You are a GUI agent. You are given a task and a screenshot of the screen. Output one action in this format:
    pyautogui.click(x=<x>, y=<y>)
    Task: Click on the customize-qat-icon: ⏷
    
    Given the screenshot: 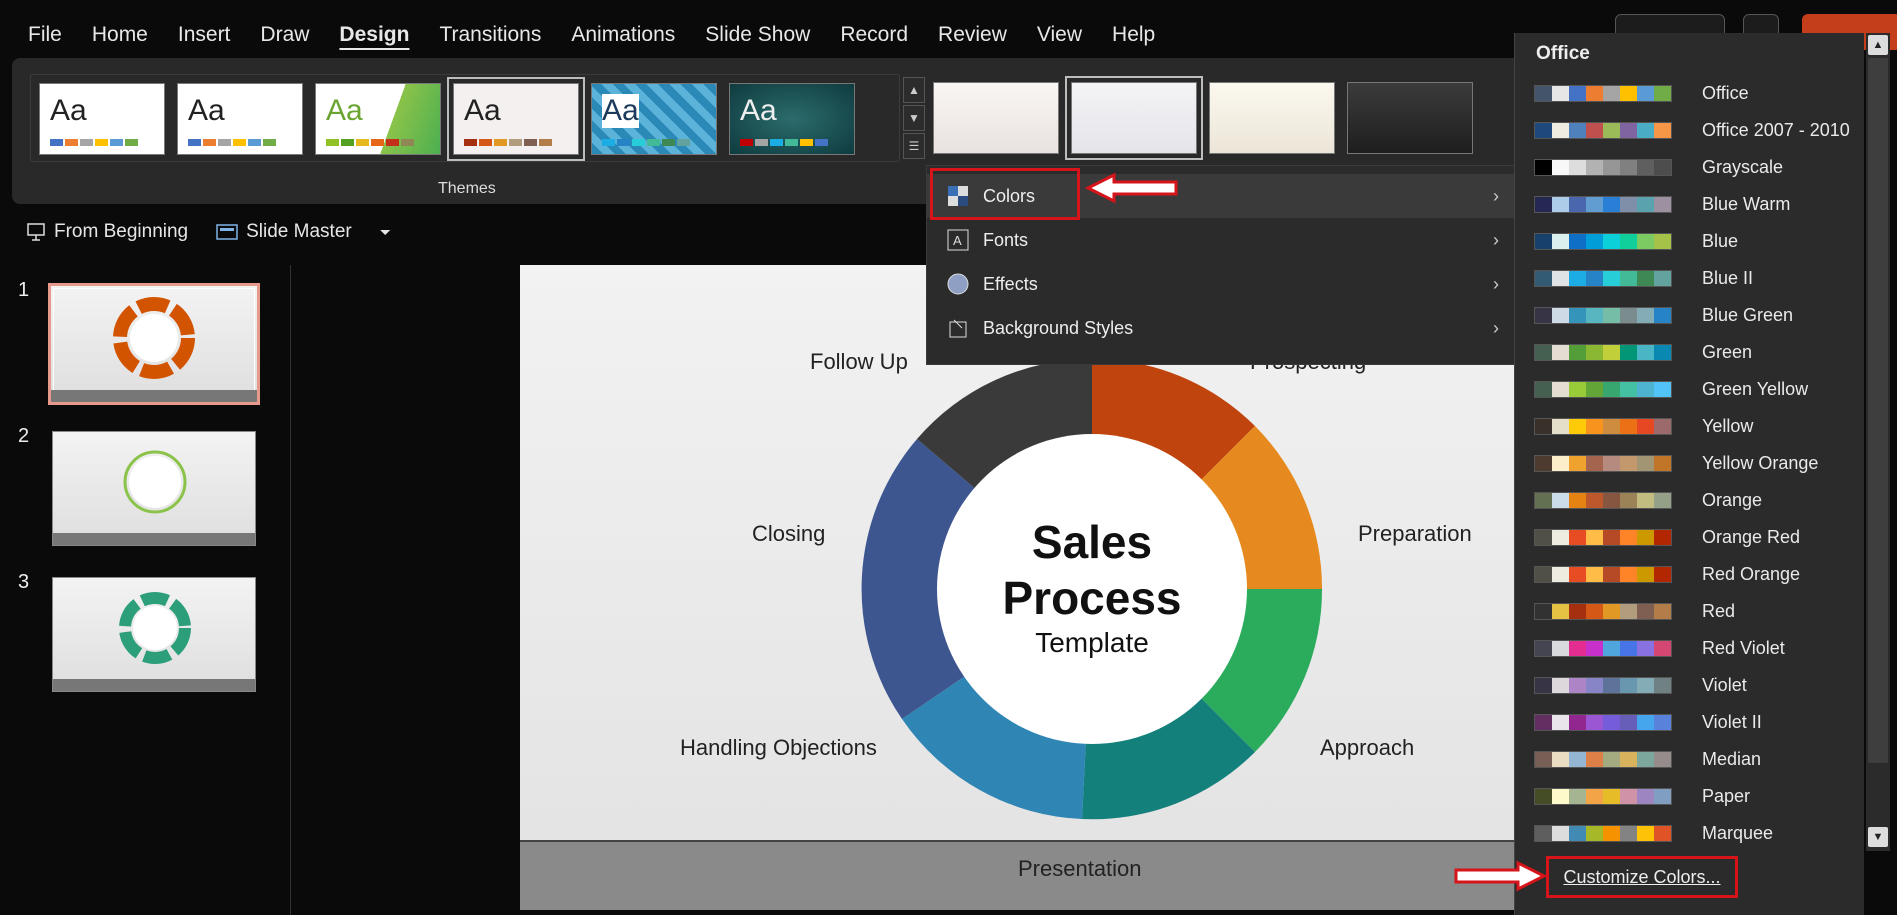 What is the action you would take?
    pyautogui.click(x=385, y=232)
    